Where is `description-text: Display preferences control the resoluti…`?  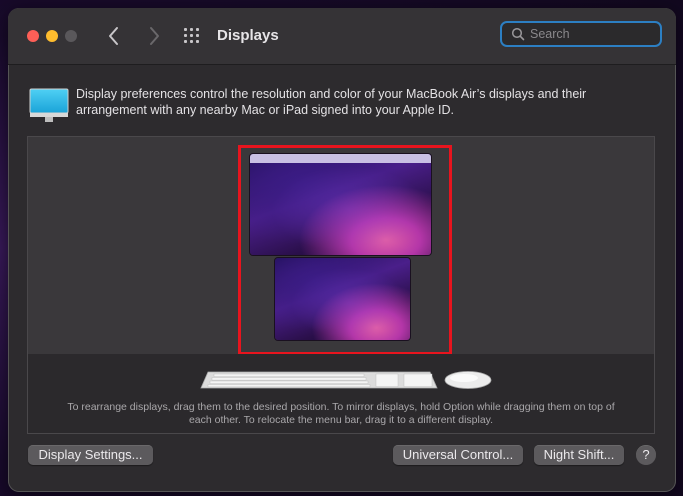
description-text: Display preferences control the resoluti… is located at coordinates (331, 102).